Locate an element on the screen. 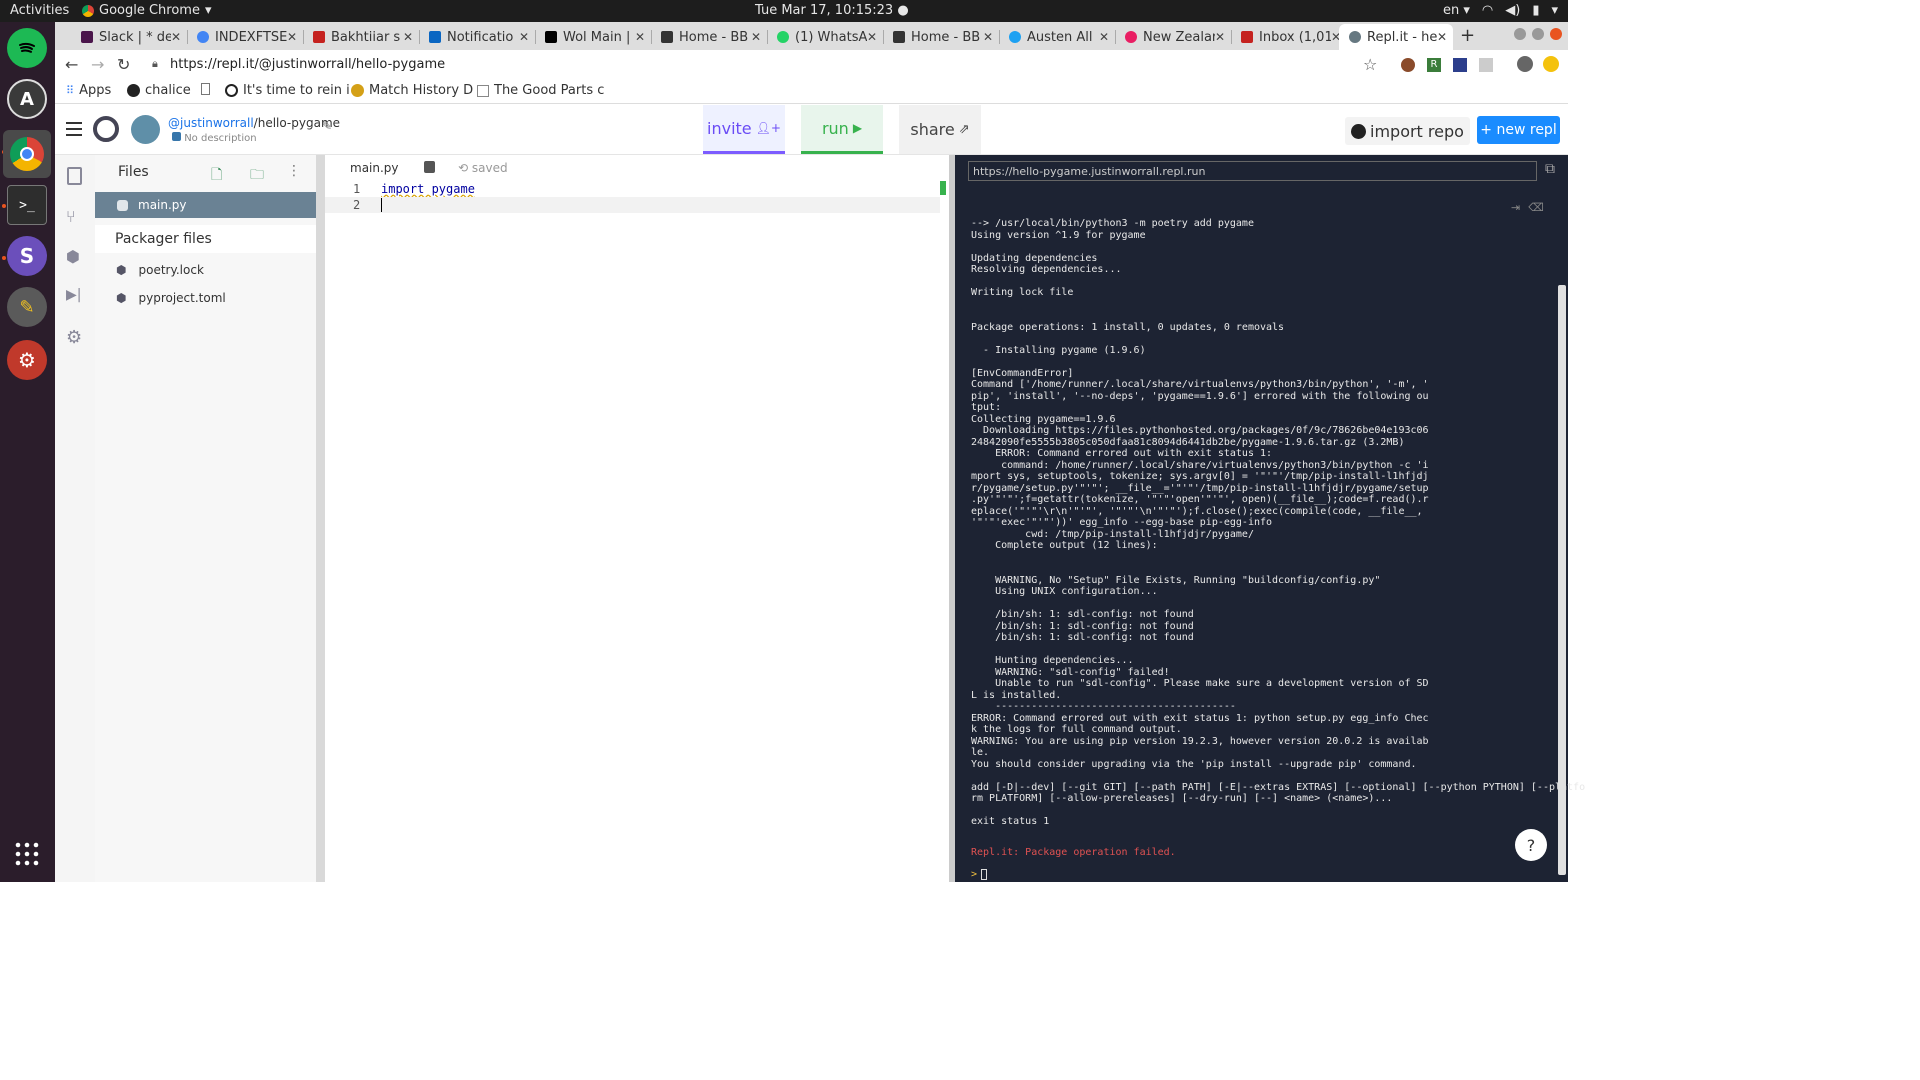  app-menu: Google Chrome ▾ is located at coordinates (147, 10).